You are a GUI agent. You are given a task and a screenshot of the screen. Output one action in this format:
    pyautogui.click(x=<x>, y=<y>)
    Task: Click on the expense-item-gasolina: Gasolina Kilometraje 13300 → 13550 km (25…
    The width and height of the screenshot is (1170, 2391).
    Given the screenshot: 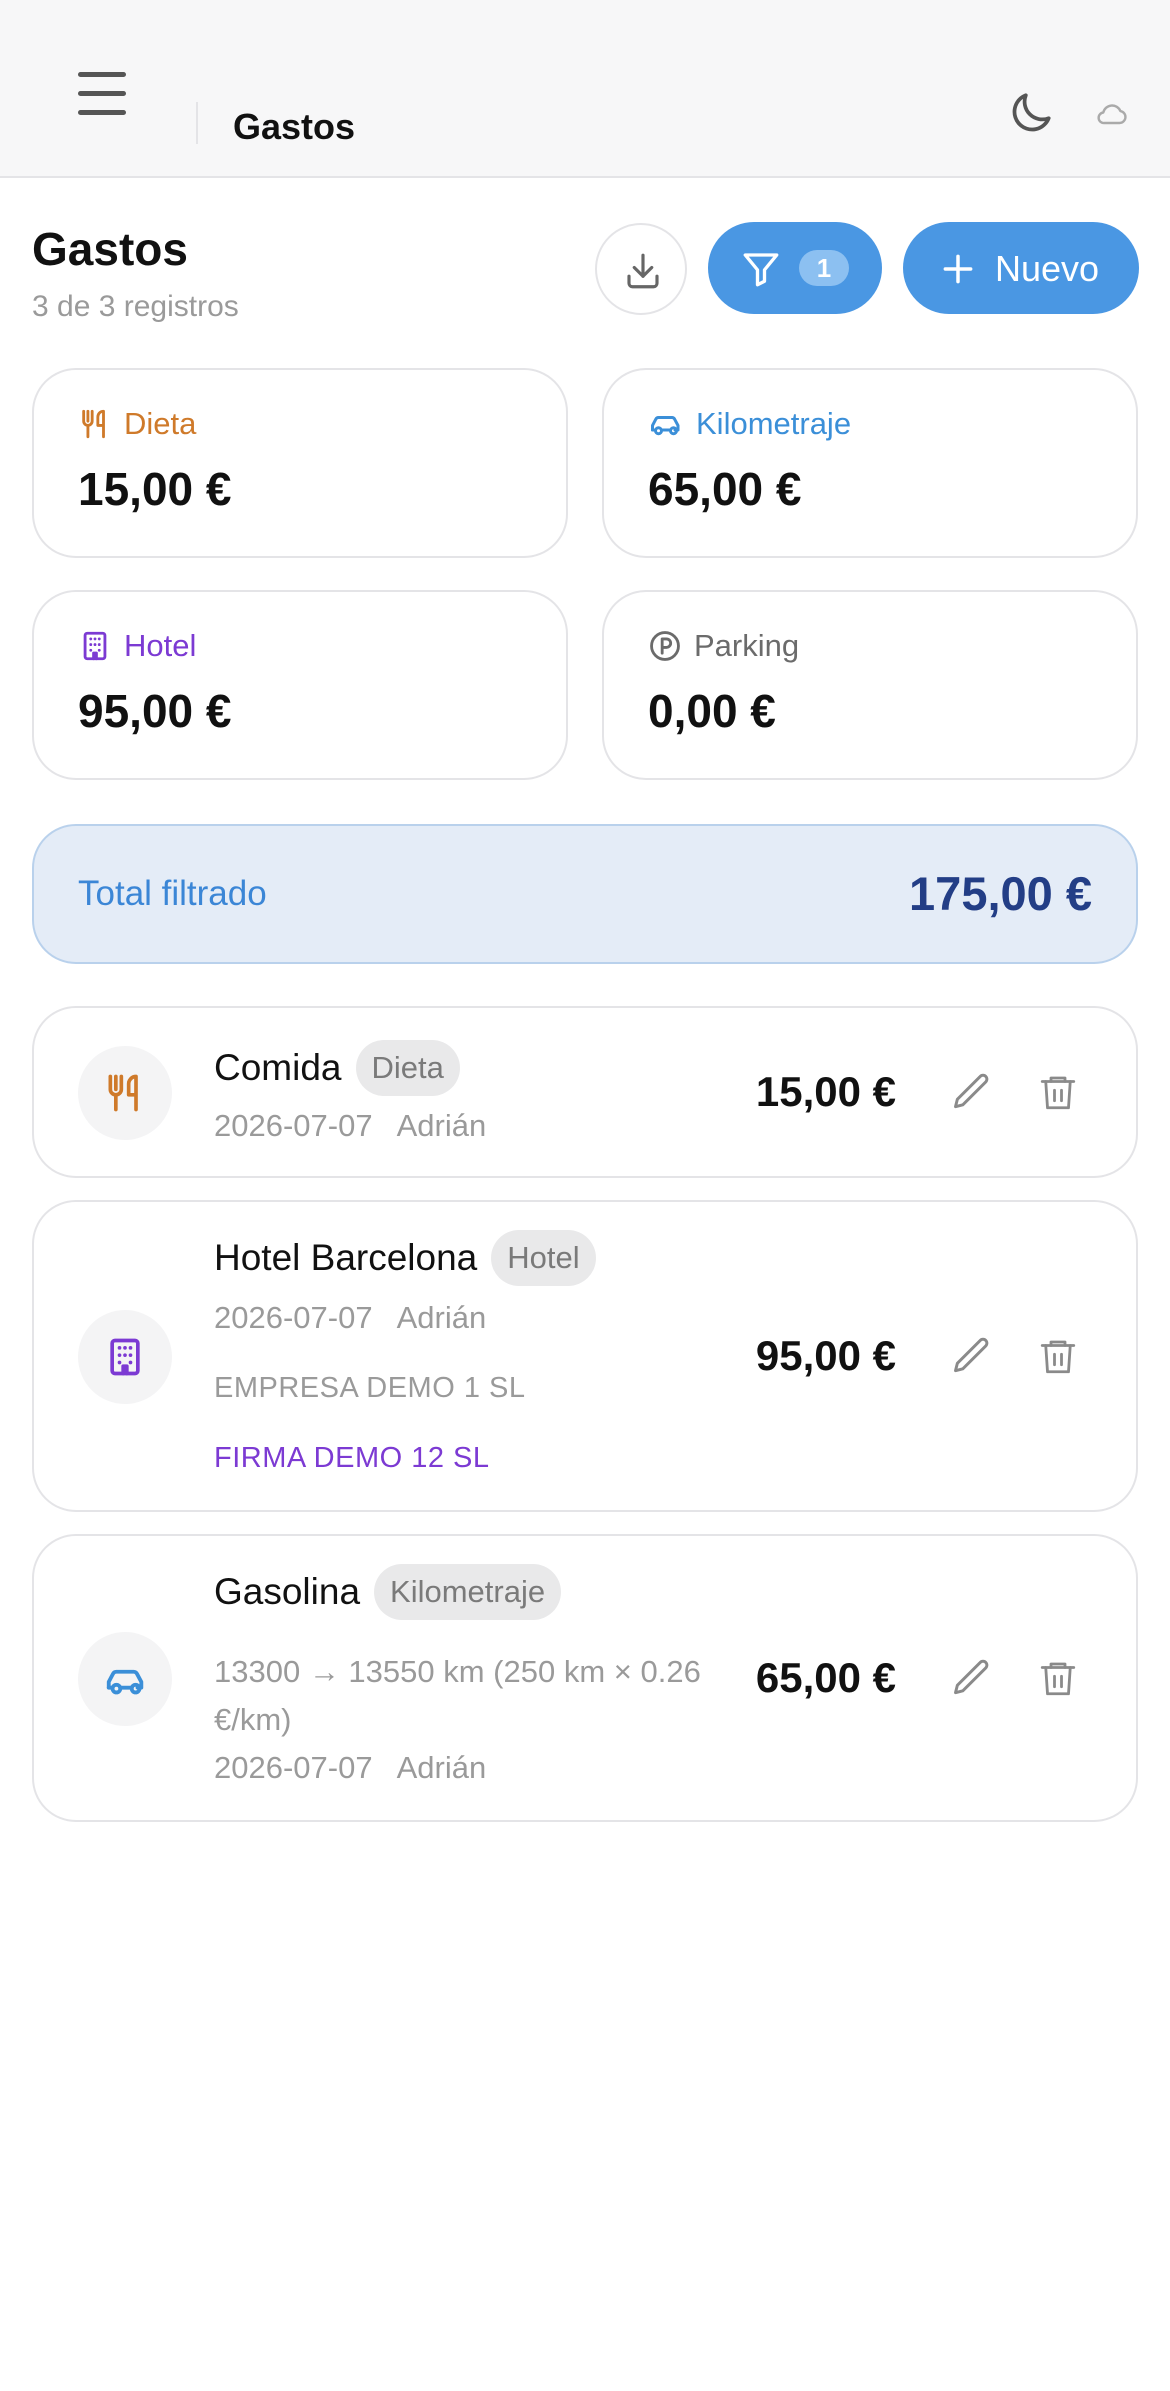 What is the action you would take?
    pyautogui.click(x=585, y=1678)
    